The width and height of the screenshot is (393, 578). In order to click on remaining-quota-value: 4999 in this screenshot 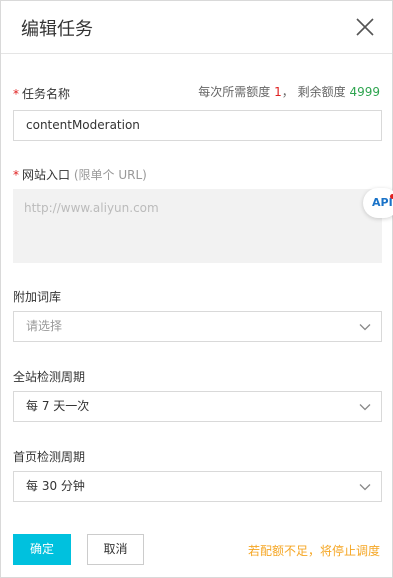, I will do `click(364, 92)`.